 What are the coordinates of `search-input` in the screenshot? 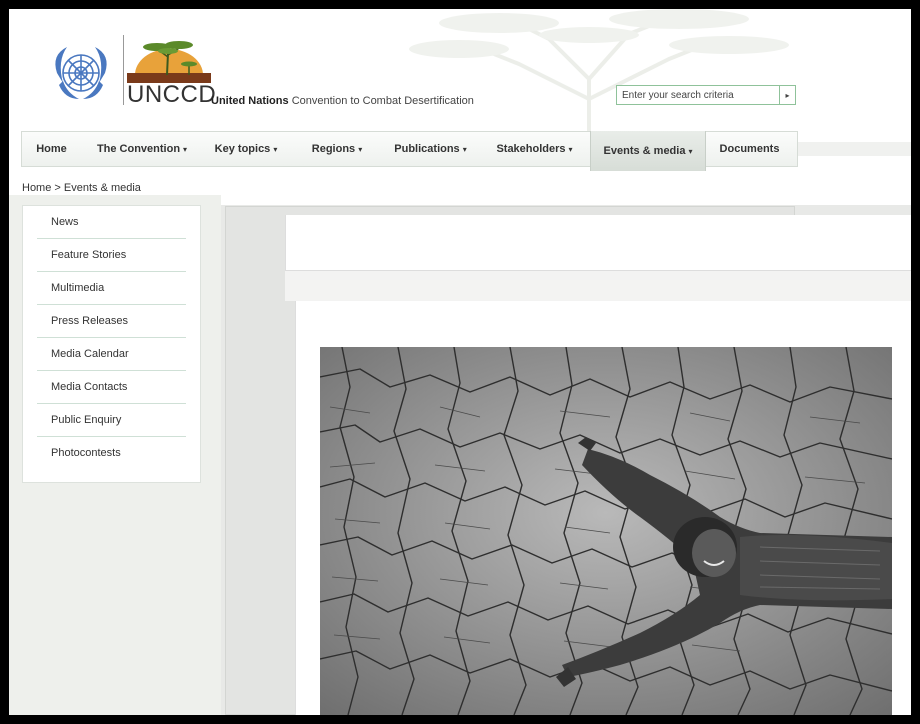 It's located at (698, 95).